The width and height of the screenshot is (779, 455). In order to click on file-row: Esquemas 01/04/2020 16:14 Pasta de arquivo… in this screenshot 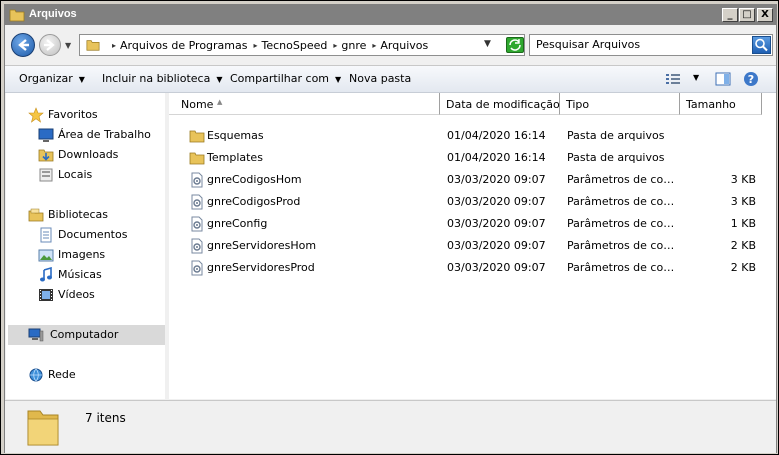, I will do `click(472, 136)`.